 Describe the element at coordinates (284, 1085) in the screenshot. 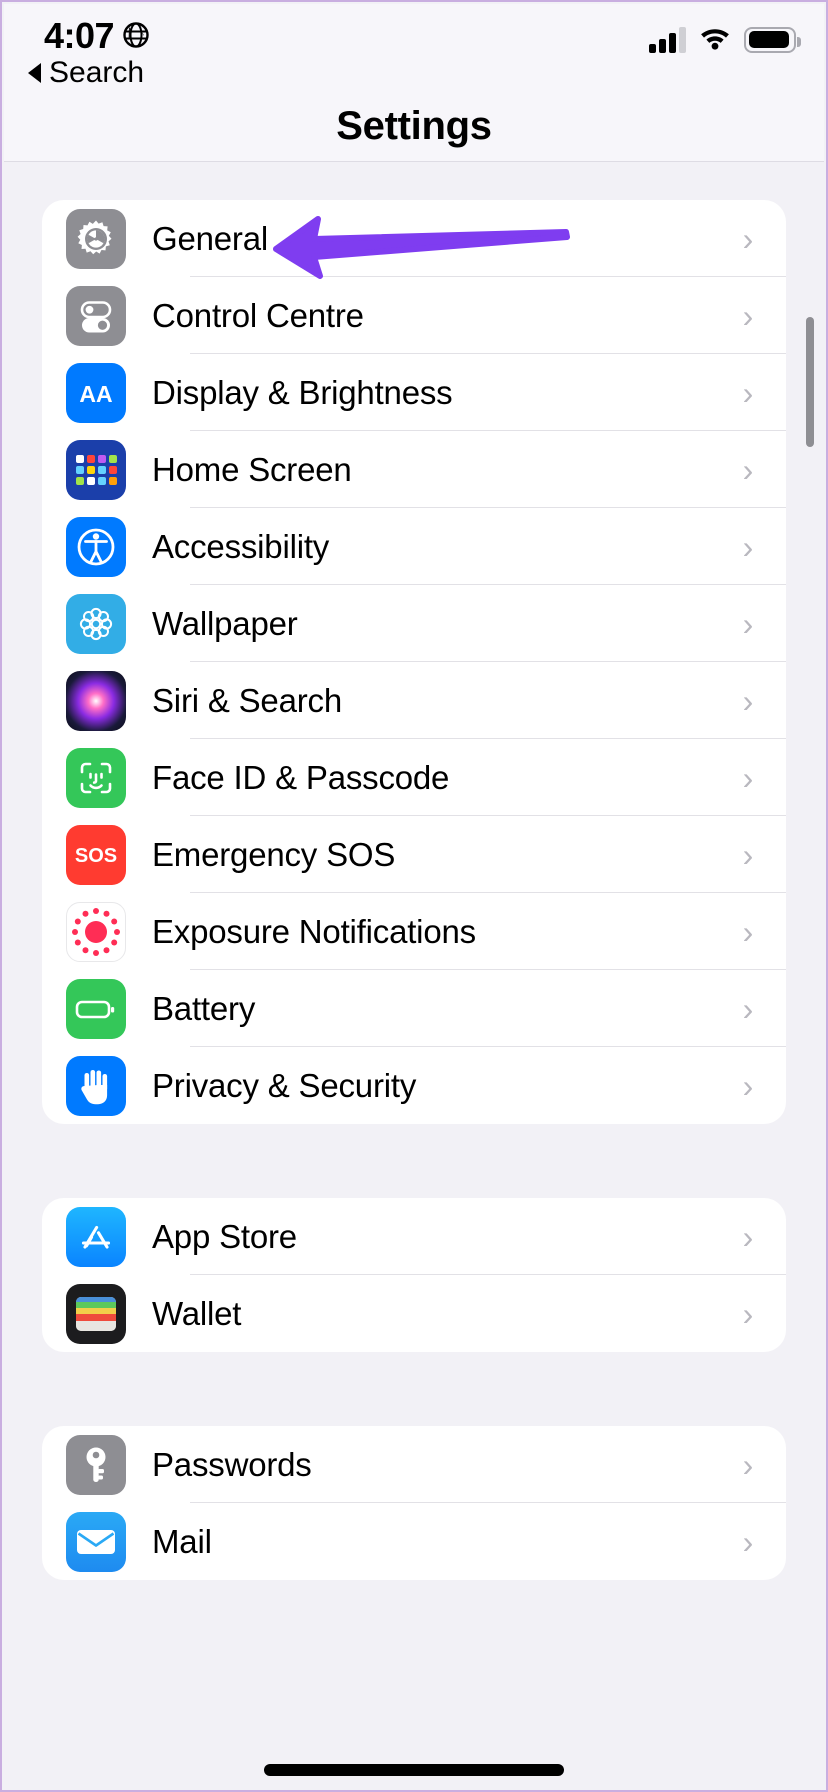

I see `settings-row-label: Privacy & Security` at that location.